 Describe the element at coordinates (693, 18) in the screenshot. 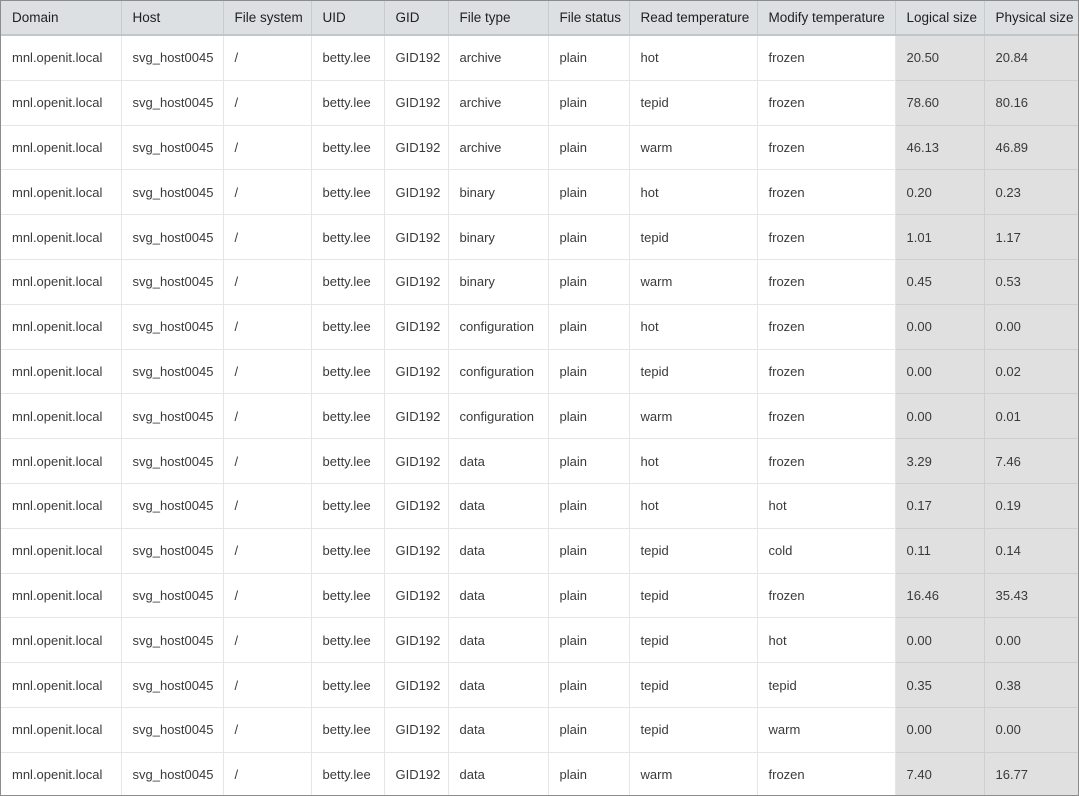

I see `column-header-read-temperature: Read temperature` at that location.